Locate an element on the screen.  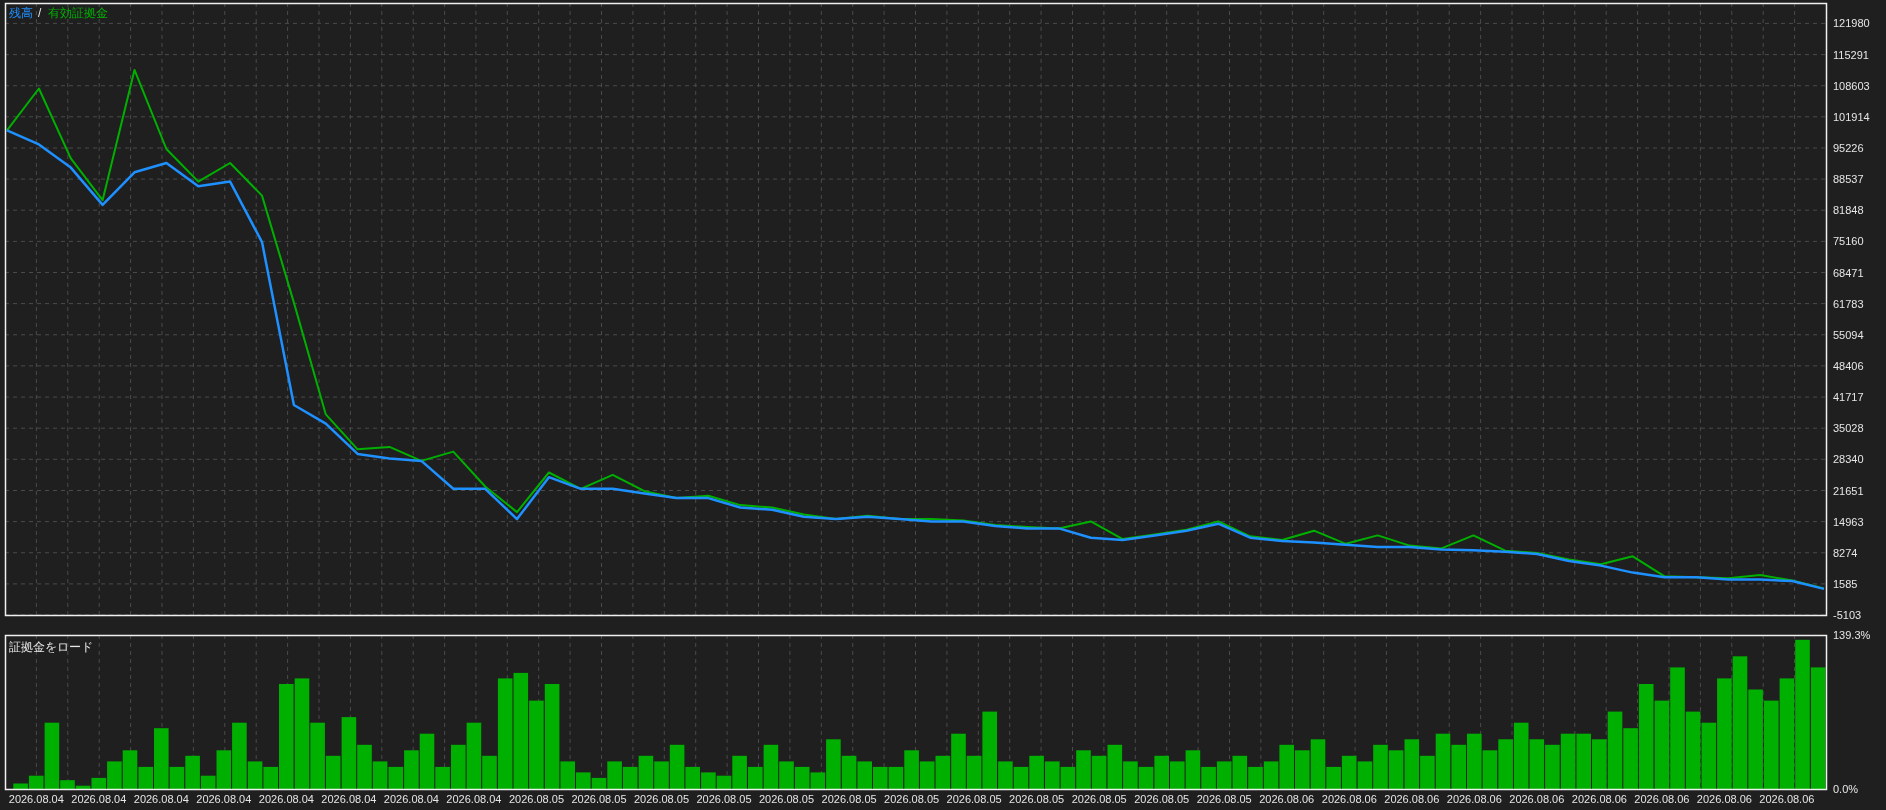
axis-label: 68471 is located at coordinates (1848, 272).